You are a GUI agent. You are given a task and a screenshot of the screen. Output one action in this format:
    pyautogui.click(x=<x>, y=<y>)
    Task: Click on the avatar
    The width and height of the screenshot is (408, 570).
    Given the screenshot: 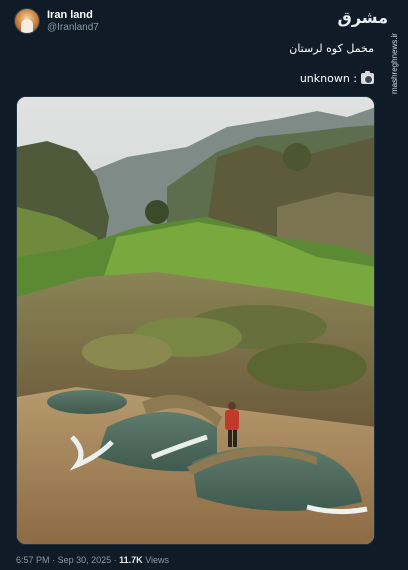 What is the action you would take?
    pyautogui.click(x=27, y=21)
    